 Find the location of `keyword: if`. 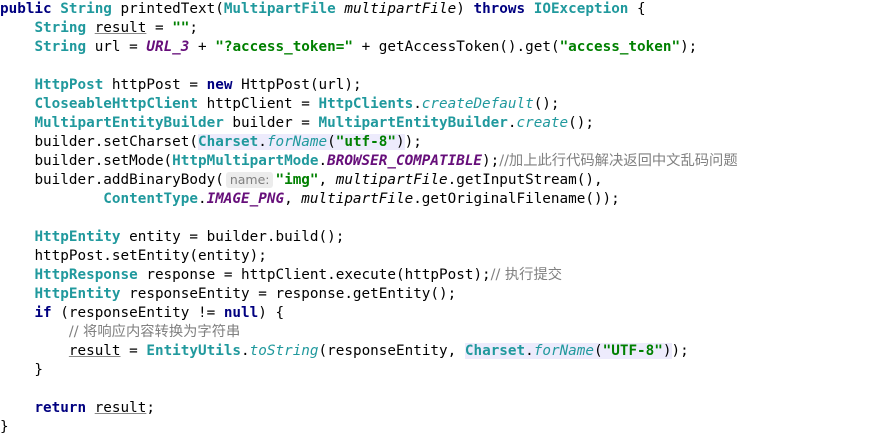

keyword: if is located at coordinates (43, 313).